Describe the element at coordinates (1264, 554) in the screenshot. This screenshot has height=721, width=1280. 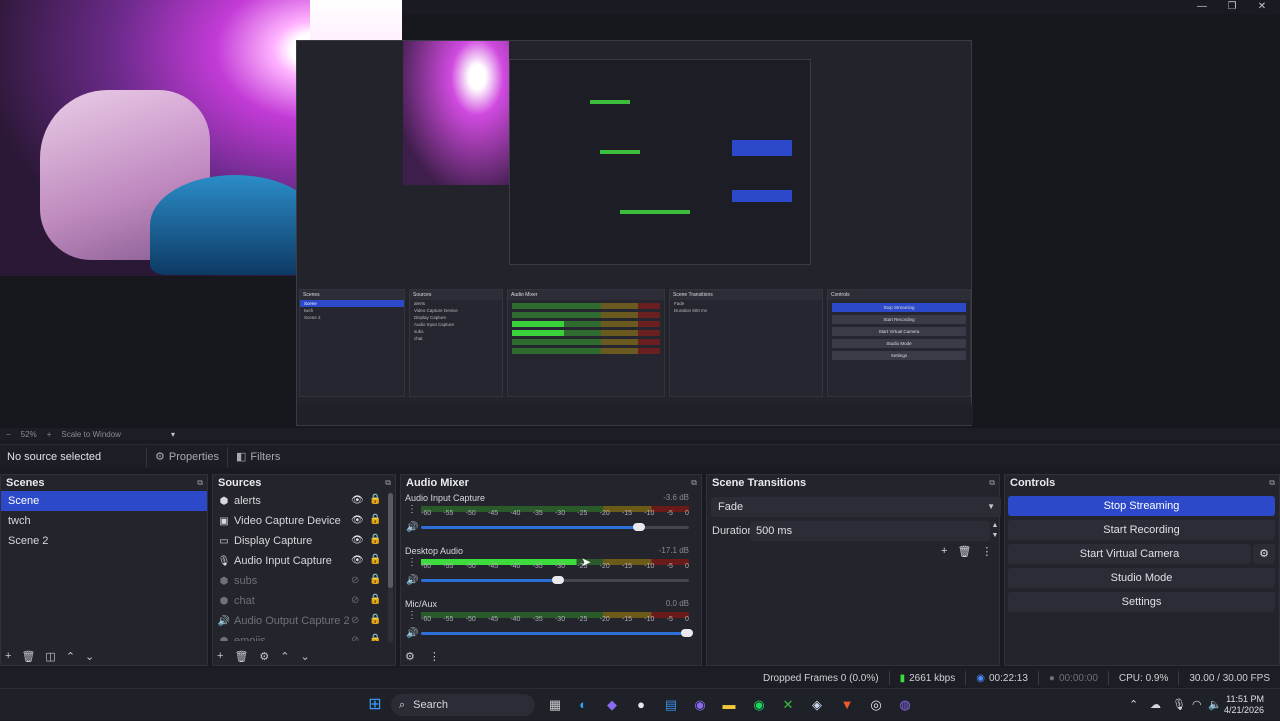
I see `virtual-camera-settings-button: ⚙` at that location.